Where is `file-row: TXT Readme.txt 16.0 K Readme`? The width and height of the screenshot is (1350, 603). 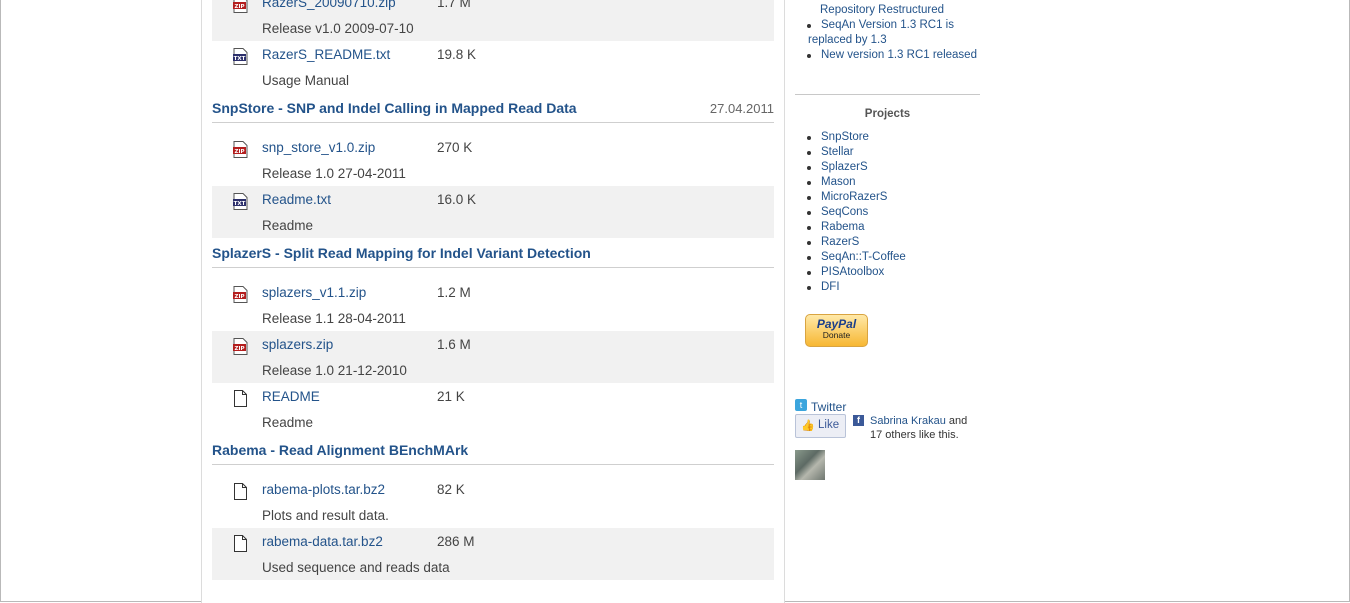 file-row: TXT Readme.txt 16.0 K Readme is located at coordinates (493, 212).